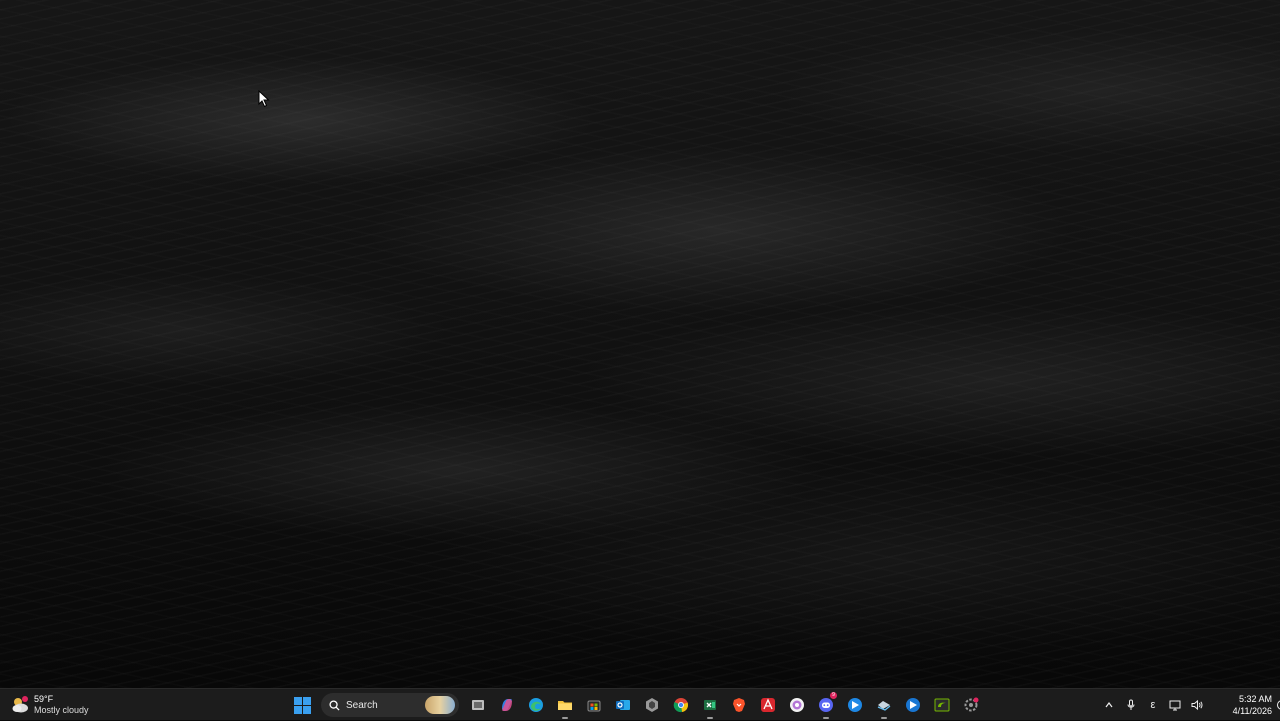 This screenshot has width=1280, height=721. I want to click on microphone-button, so click(1131, 705).